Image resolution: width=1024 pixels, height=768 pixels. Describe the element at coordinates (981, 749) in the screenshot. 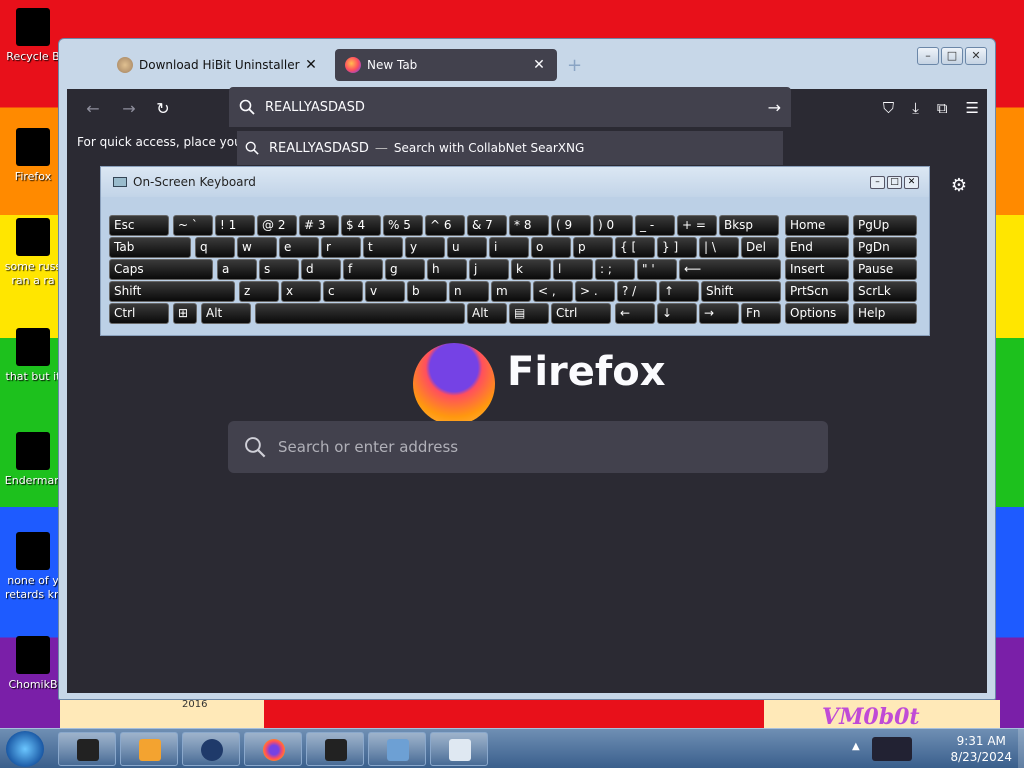

I see `clock: 9:31 AM 8/23/2024` at that location.